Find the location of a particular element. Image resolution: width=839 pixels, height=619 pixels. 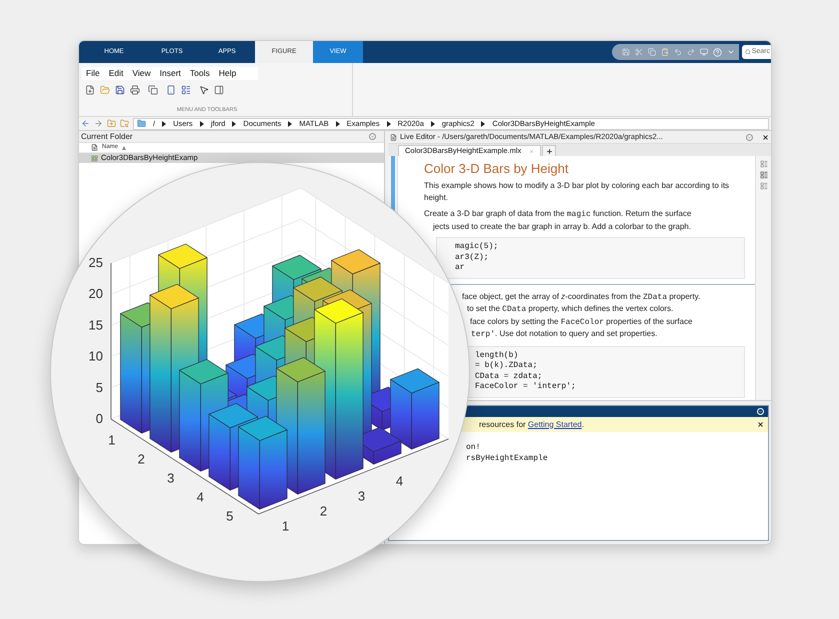

window-icon is located at coordinates (704, 52).